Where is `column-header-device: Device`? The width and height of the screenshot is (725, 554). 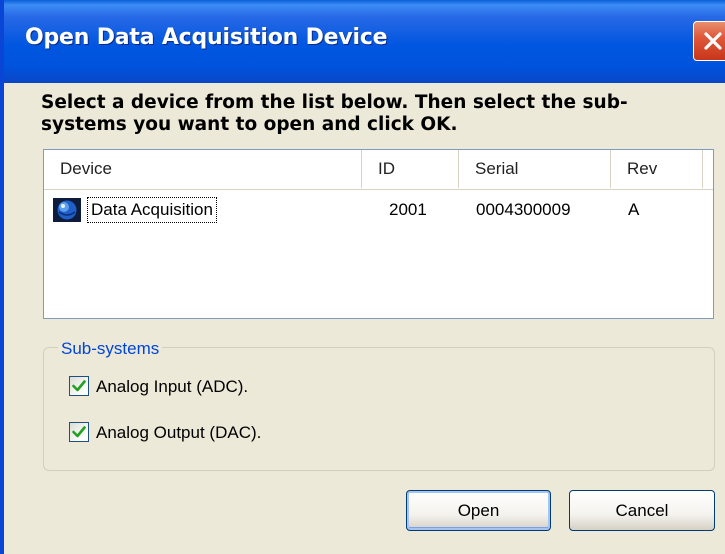
column-header-device: Device is located at coordinates (203, 169).